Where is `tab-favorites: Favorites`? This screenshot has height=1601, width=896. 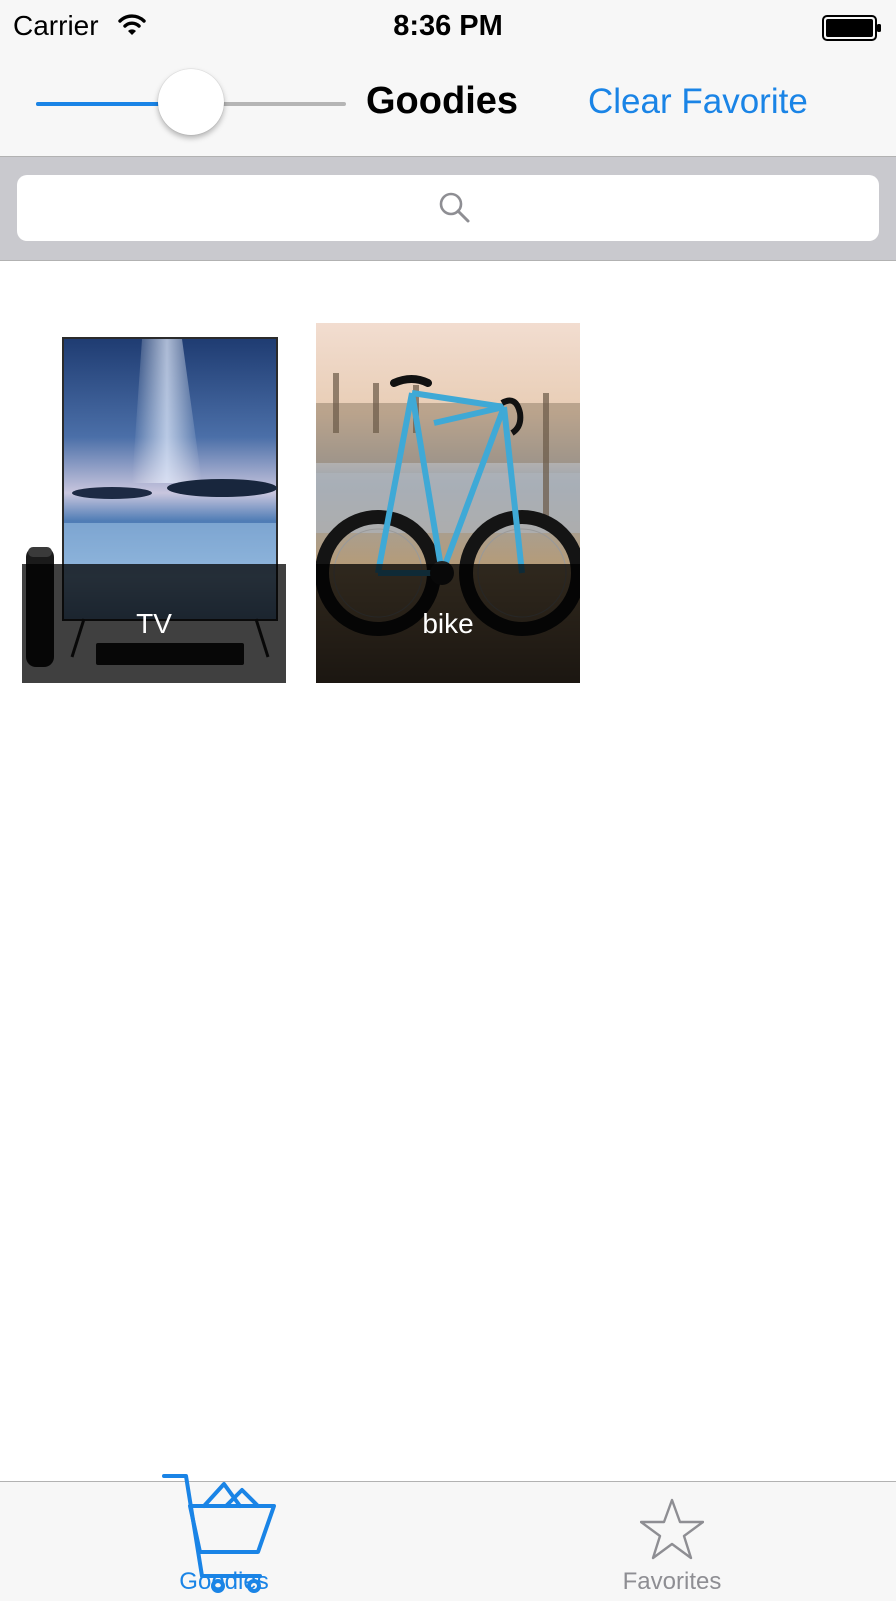 tab-favorites: Favorites is located at coordinates (672, 1541).